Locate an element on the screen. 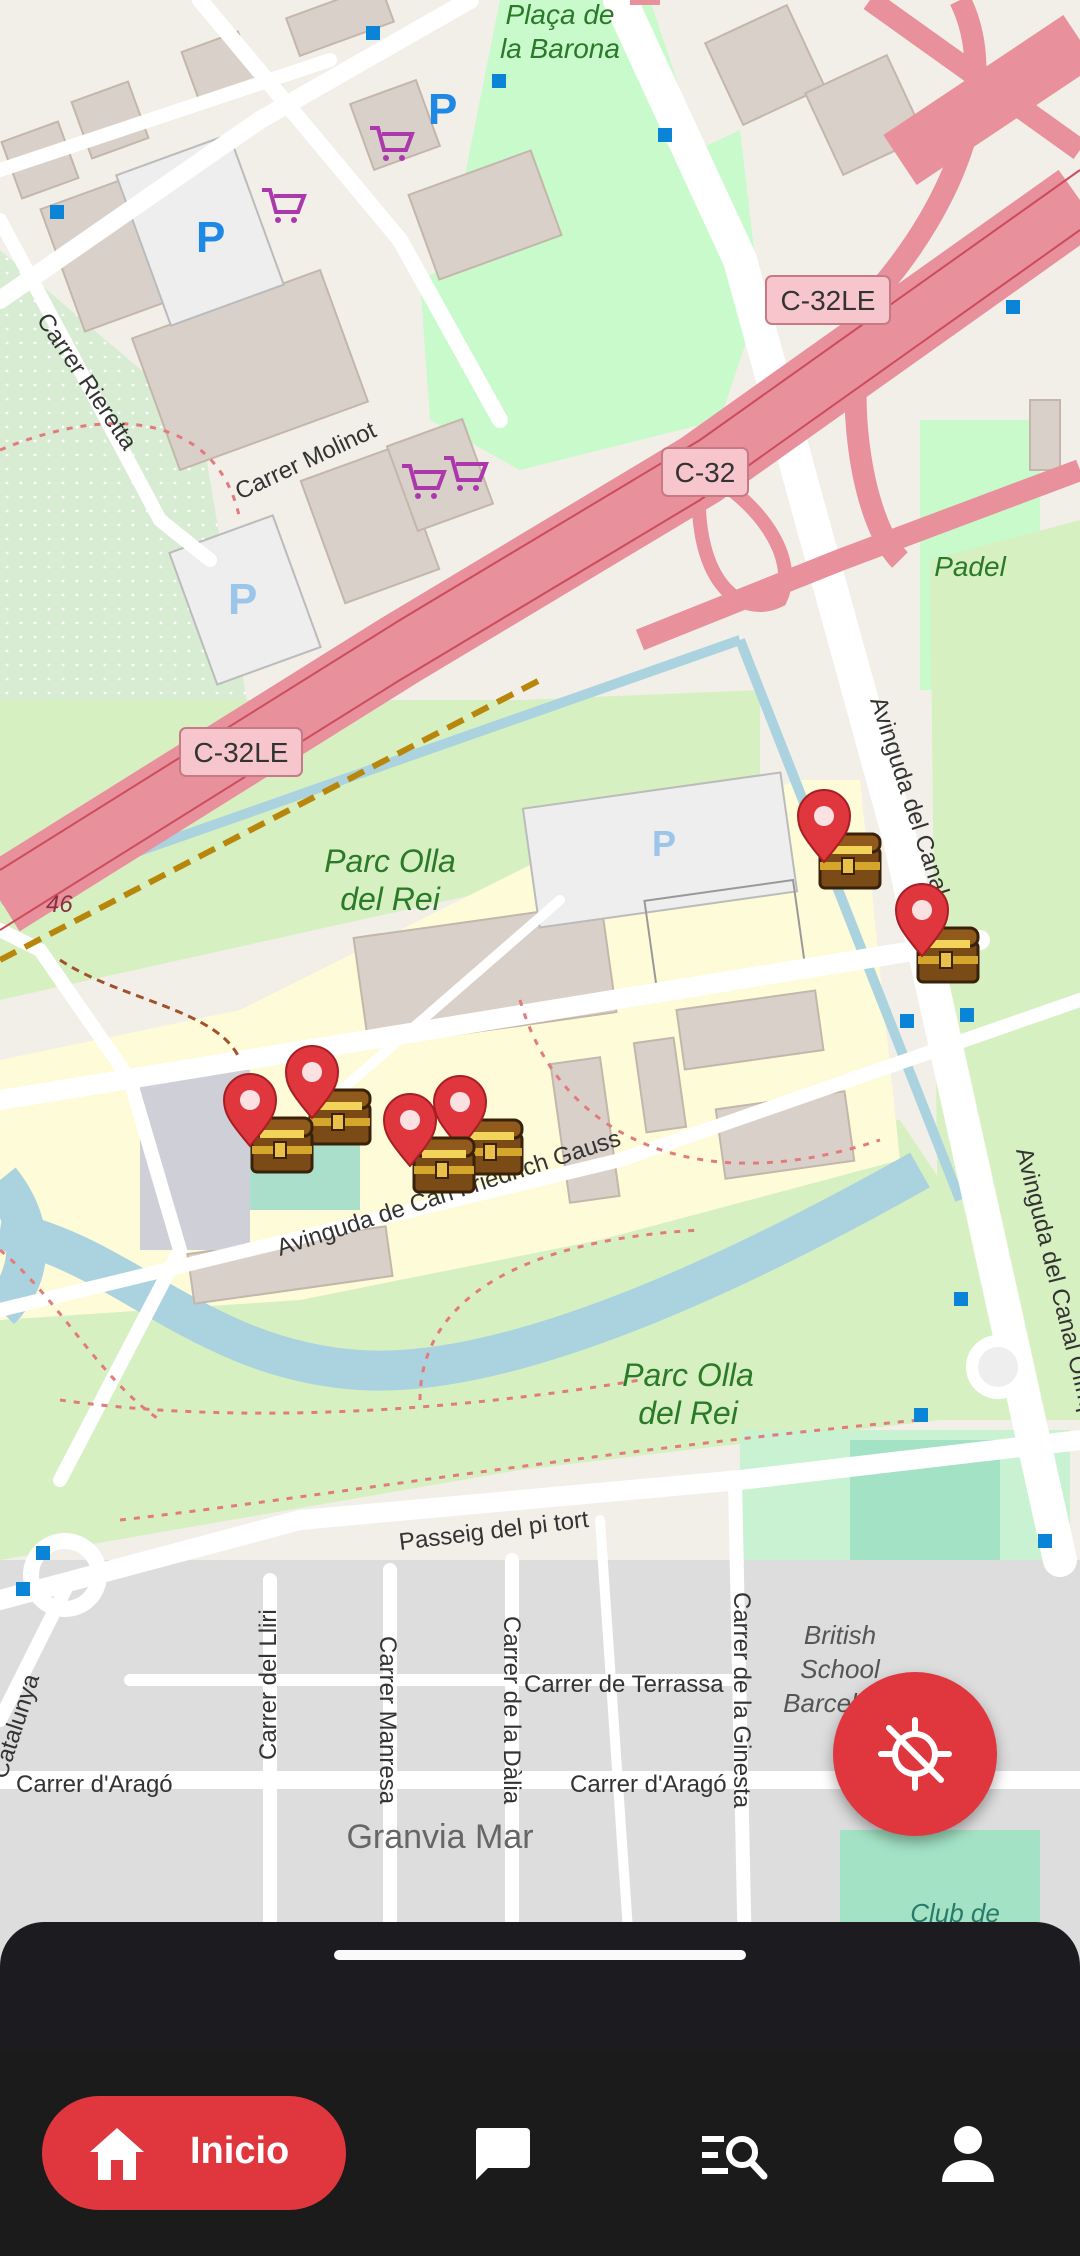 Image resolution: width=1080 pixels, height=2256 pixels. road-shield-c32le-top: C-32LE is located at coordinates (828, 300).